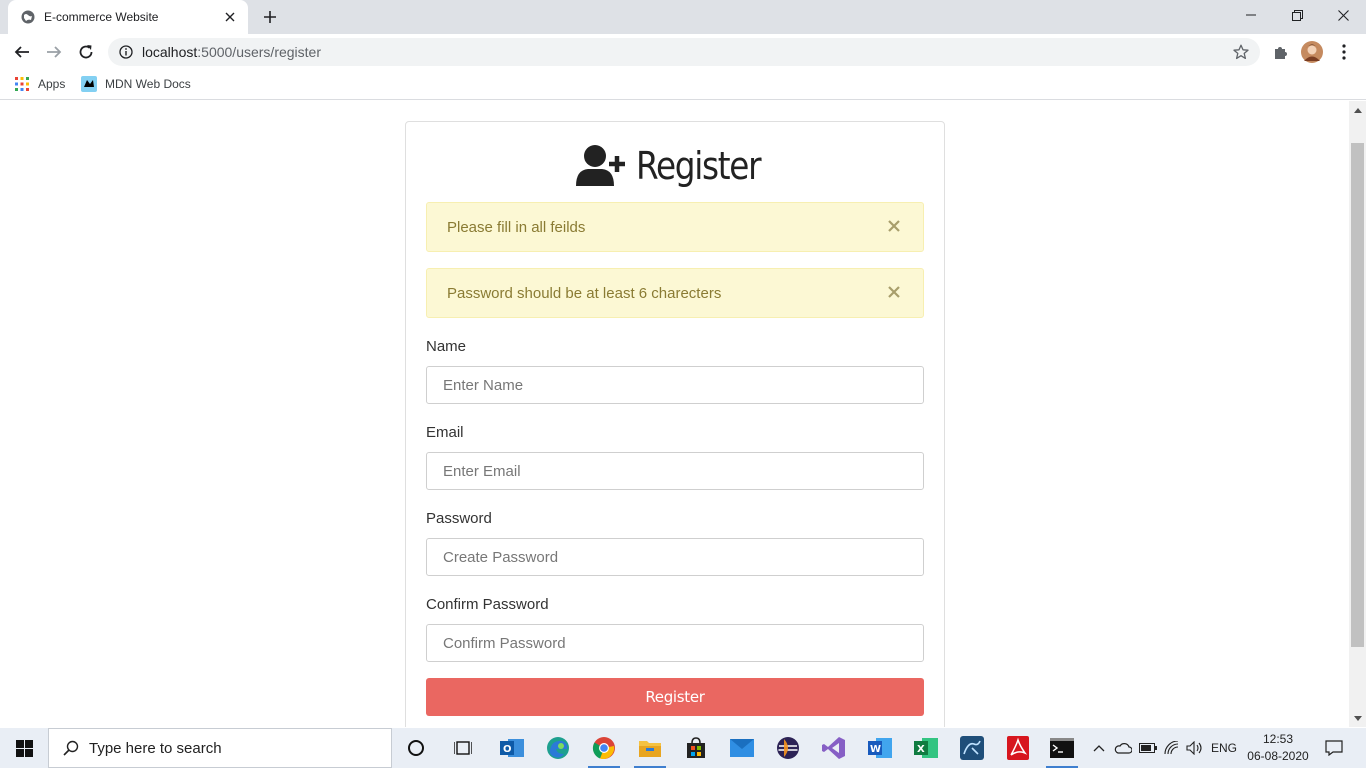 This screenshot has height=768, width=1366. I want to click on password-input, so click(675, 557).